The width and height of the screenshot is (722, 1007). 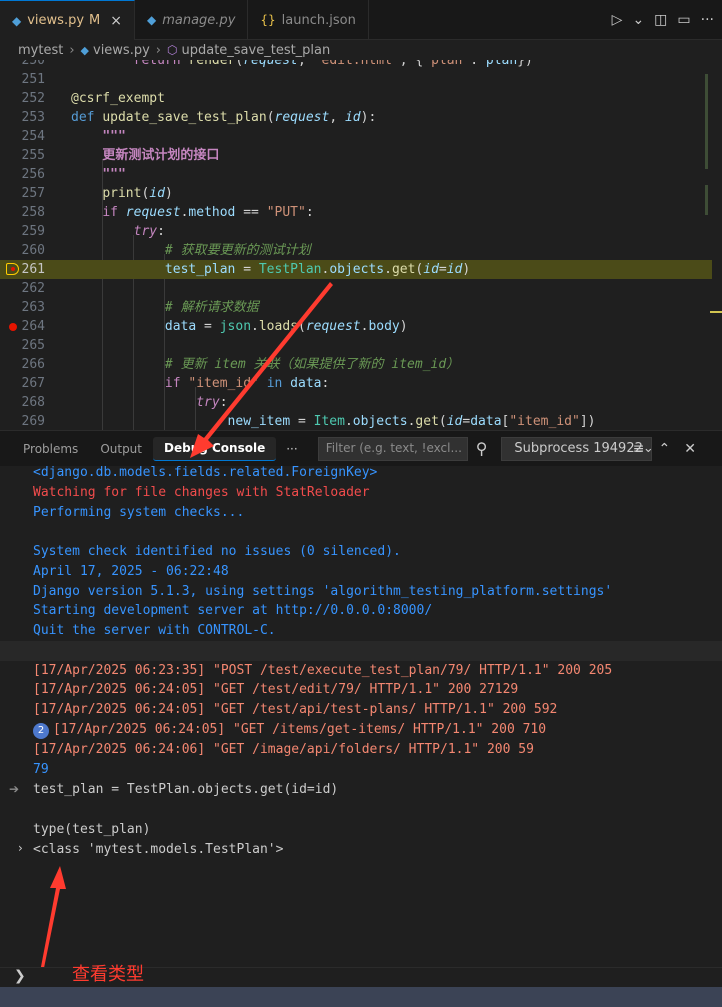 I want to click on tab-manage-py: ◆ manage.py, so click(x=192, y=20).